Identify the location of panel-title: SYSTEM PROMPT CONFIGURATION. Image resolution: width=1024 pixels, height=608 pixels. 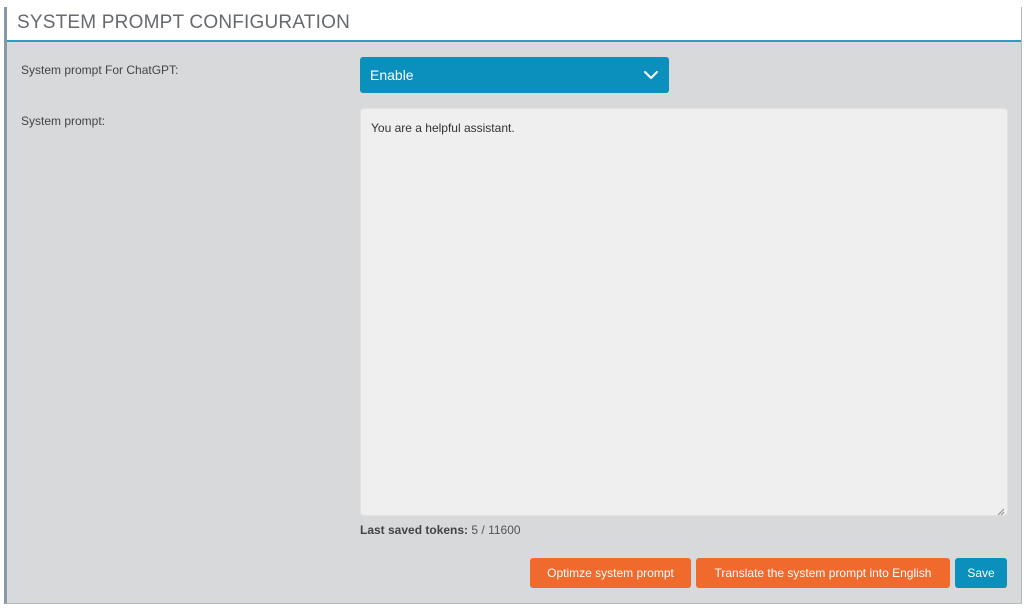
(183, 22).